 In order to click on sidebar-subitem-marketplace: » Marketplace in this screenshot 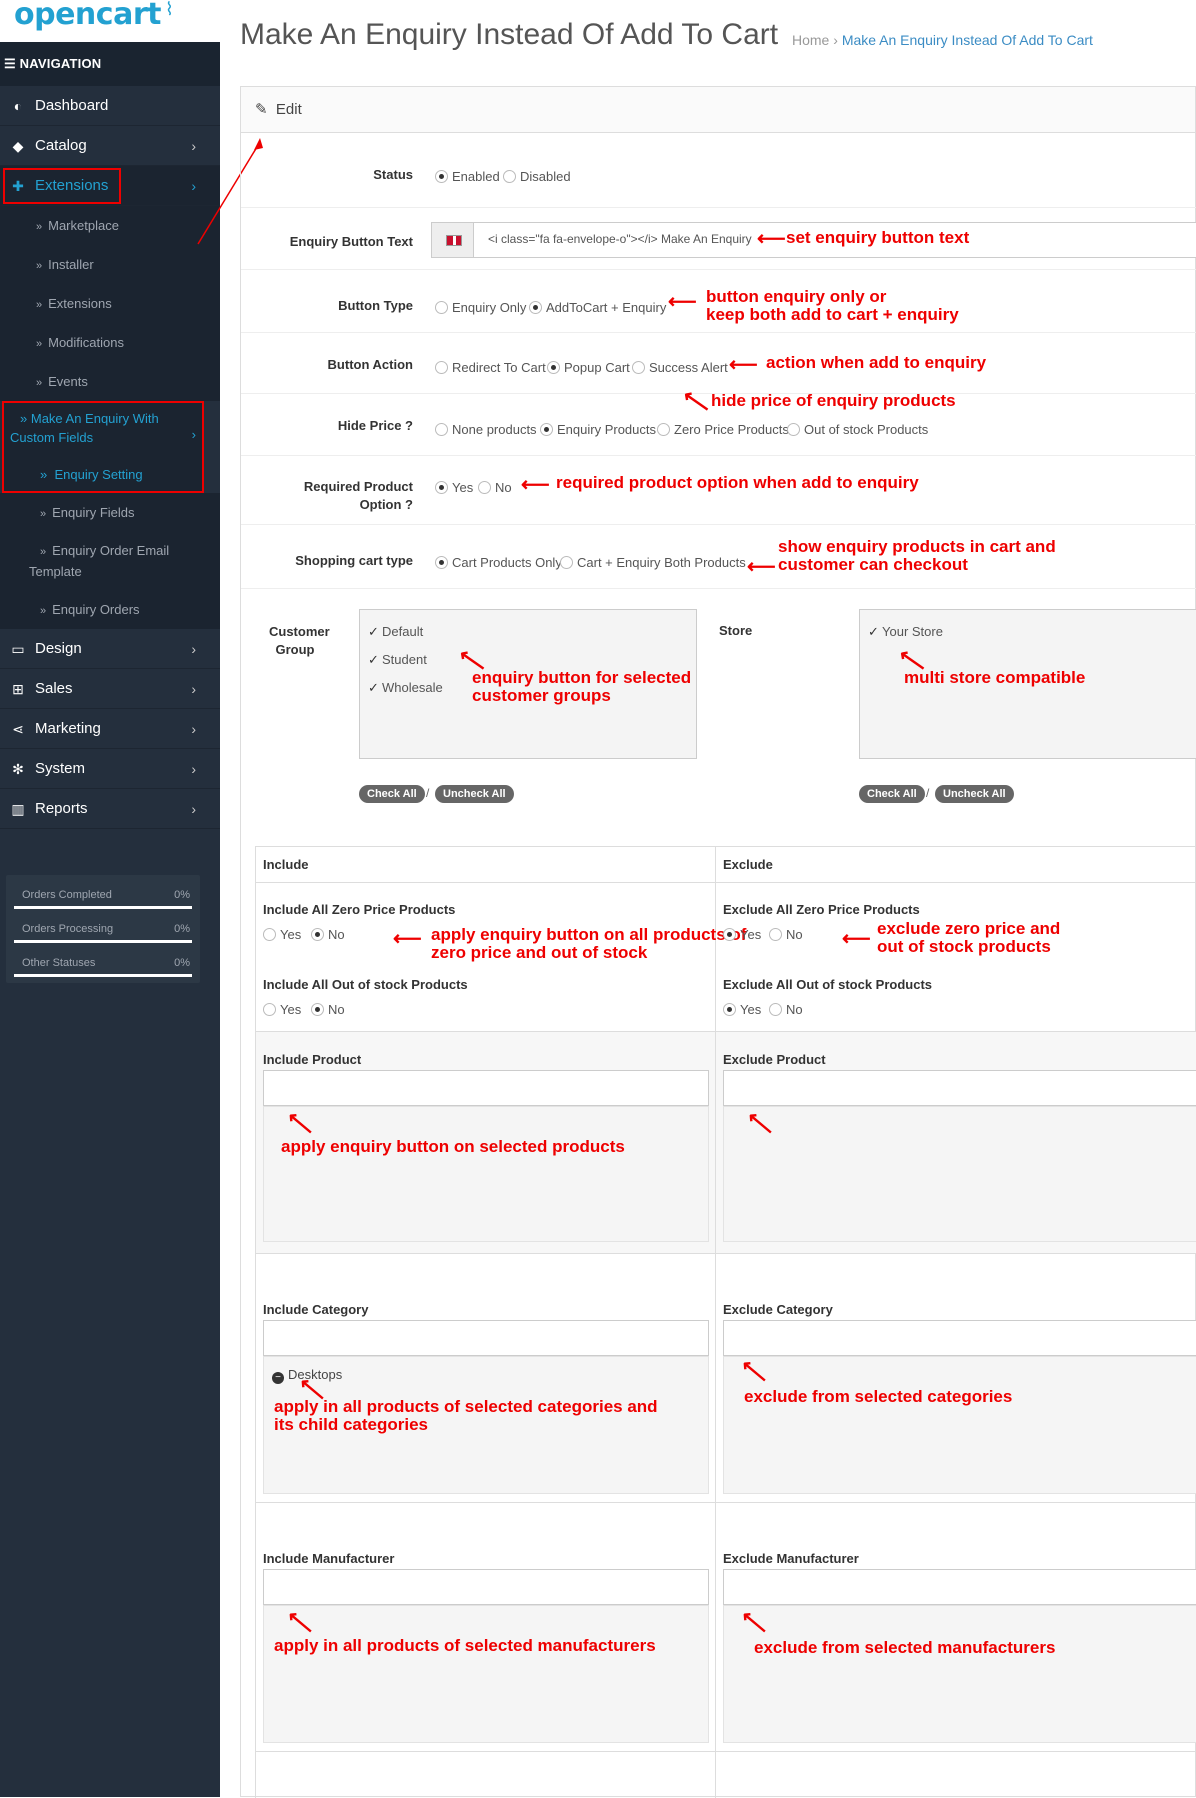, I will do `click(110, 225)`.